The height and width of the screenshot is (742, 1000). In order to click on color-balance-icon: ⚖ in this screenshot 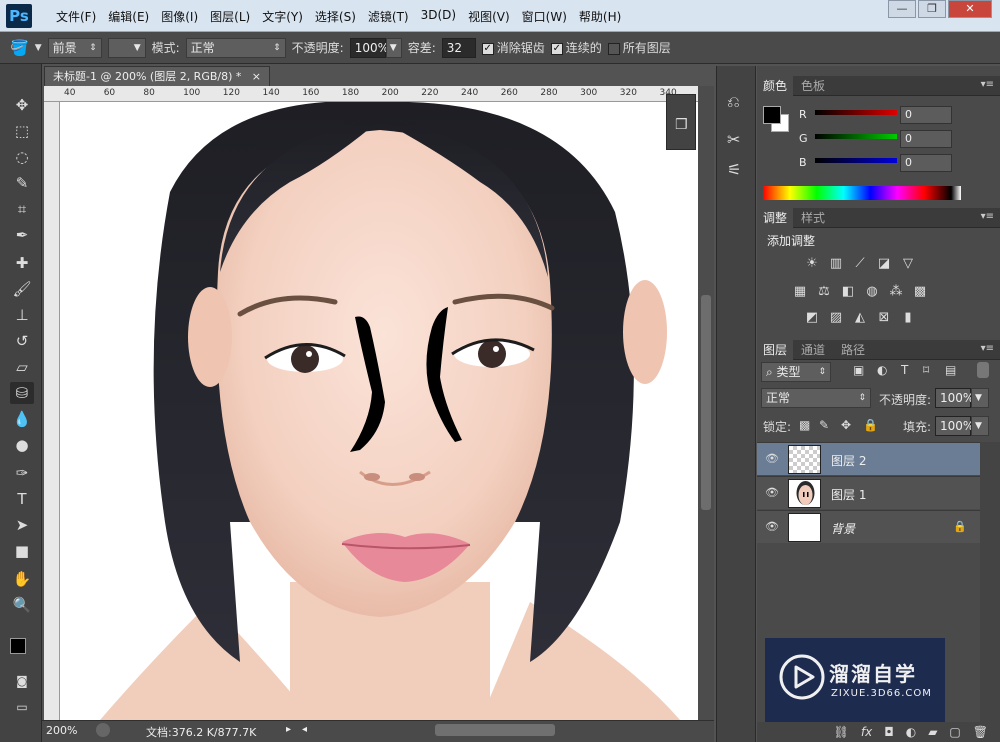, I will do `click(824, 292)`.